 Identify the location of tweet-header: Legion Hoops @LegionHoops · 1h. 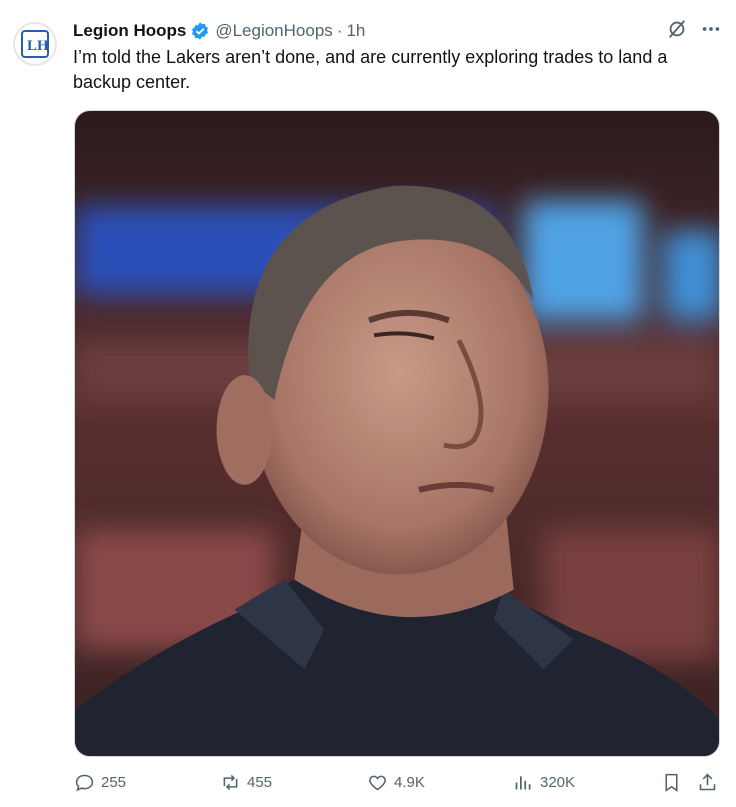
(219, 31).